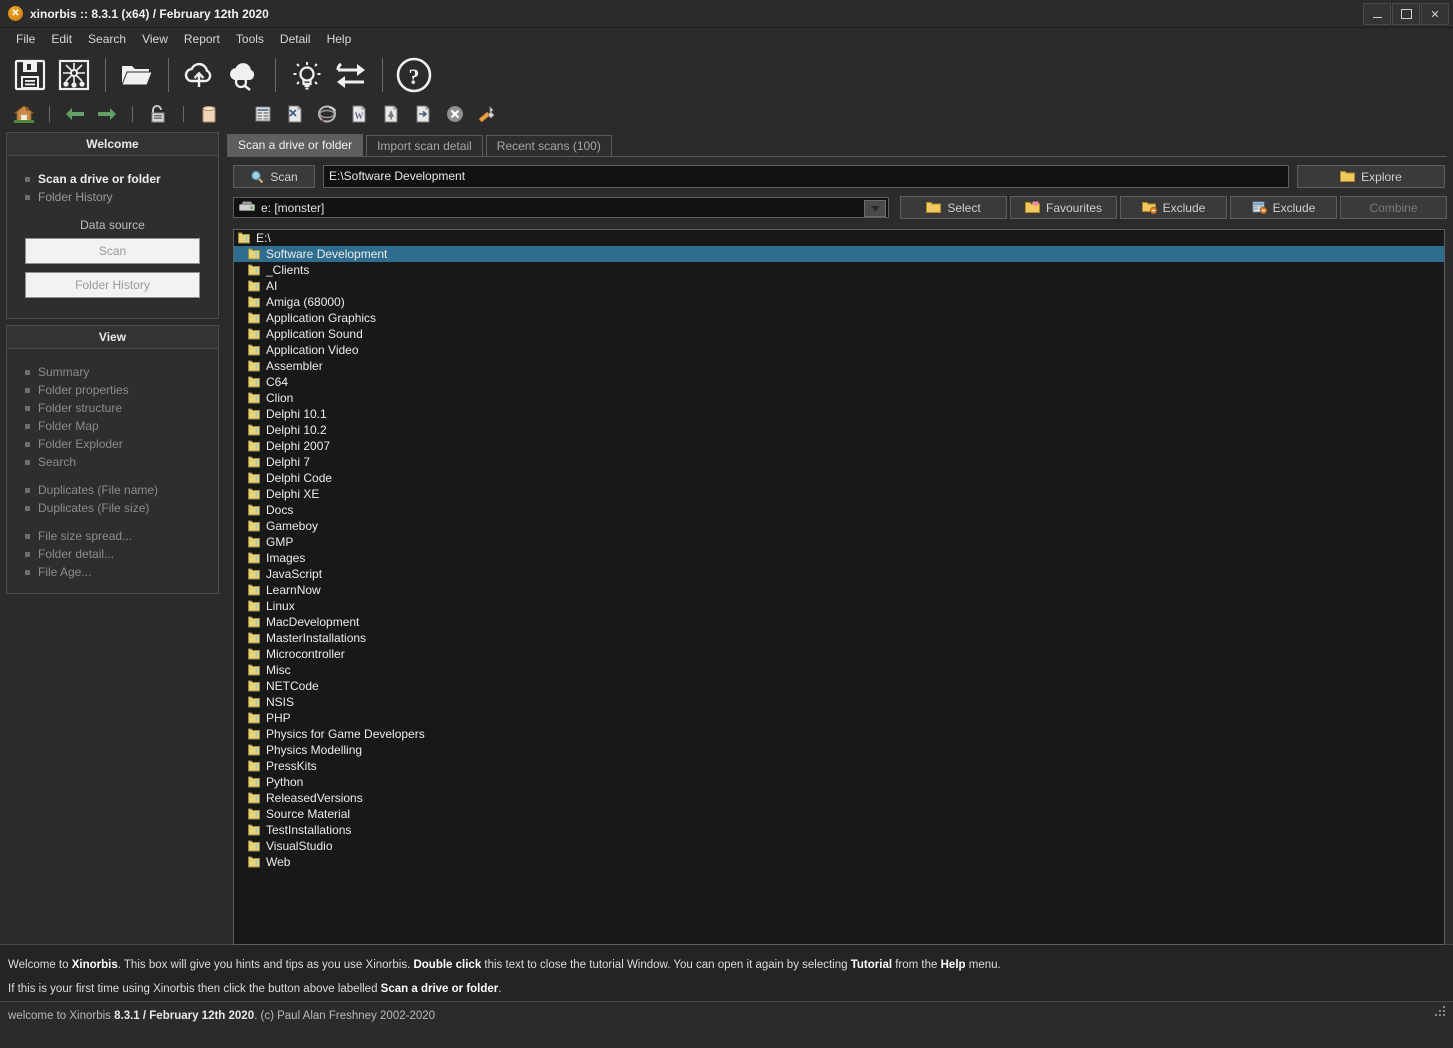 The height and width of the screenshot is (1048, 1453). What do you see at coordinates (839, 542) in the screenshot?
I see `tree-row: GMP` at bounding box center [839, 542].